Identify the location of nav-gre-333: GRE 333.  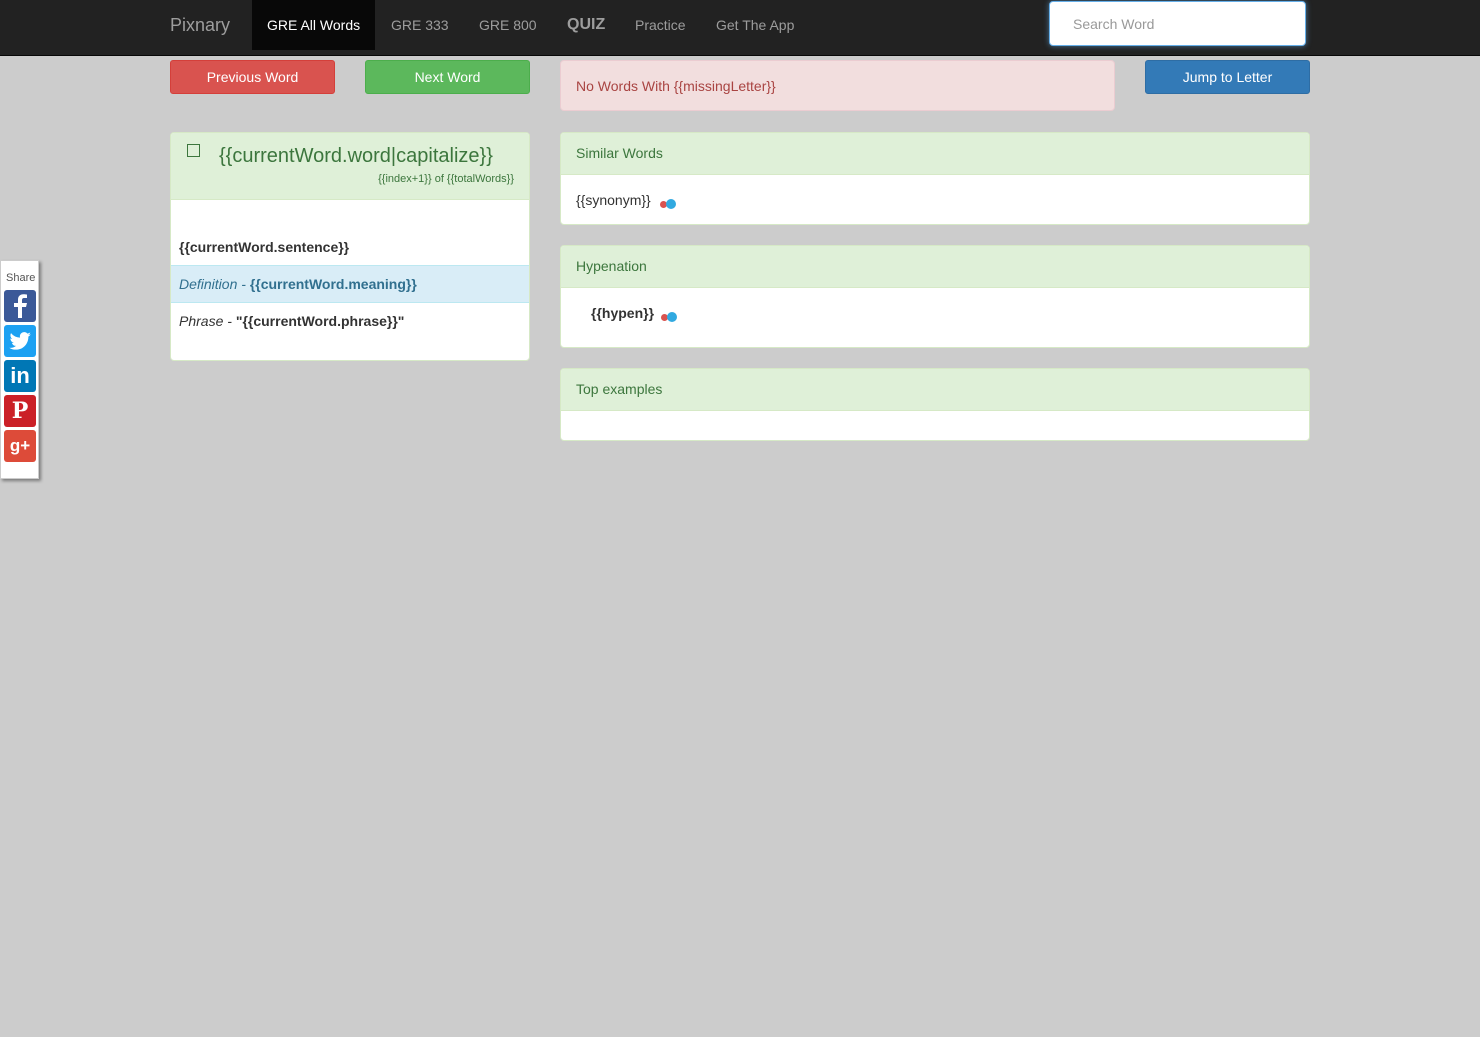
(420, 25).